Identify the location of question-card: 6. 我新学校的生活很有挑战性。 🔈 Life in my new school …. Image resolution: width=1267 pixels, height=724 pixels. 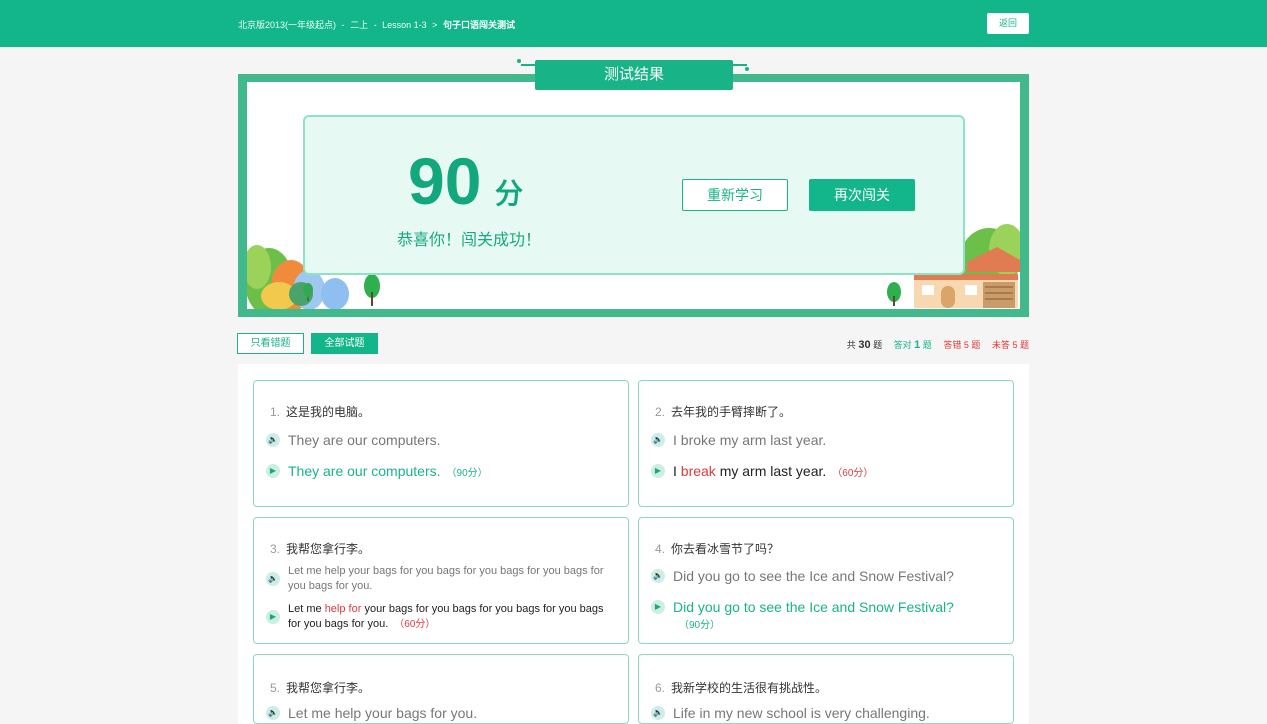
(826, 689).